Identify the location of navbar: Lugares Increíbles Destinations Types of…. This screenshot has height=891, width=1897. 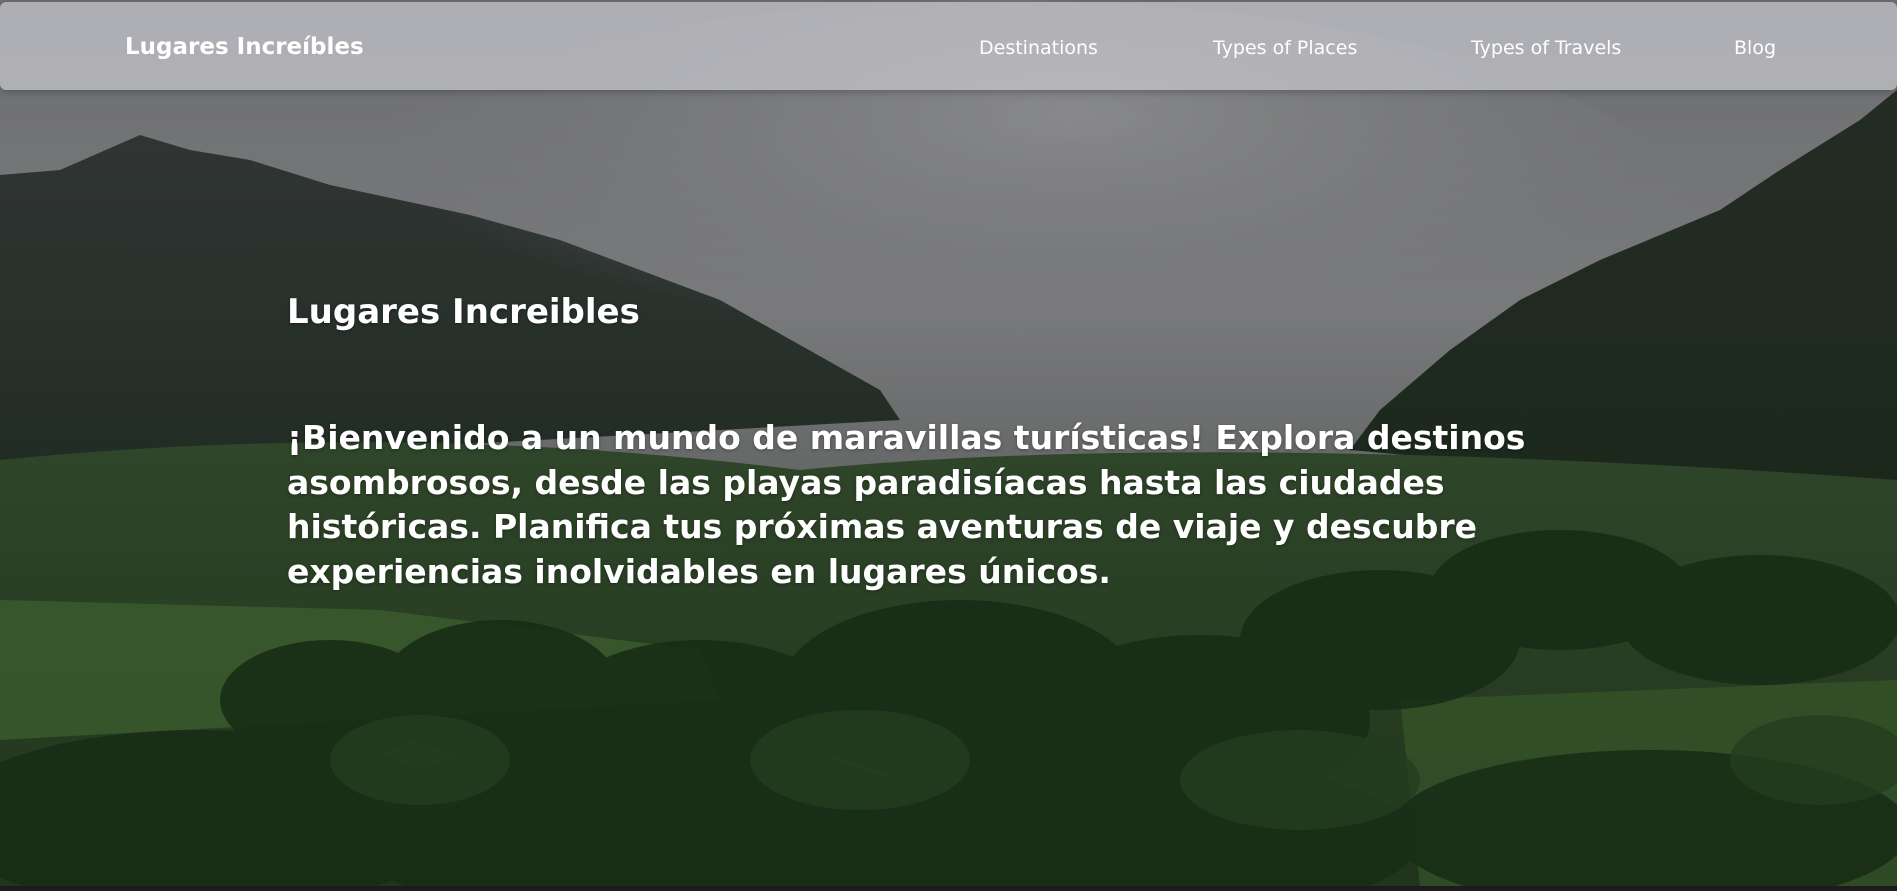
(948, 46).